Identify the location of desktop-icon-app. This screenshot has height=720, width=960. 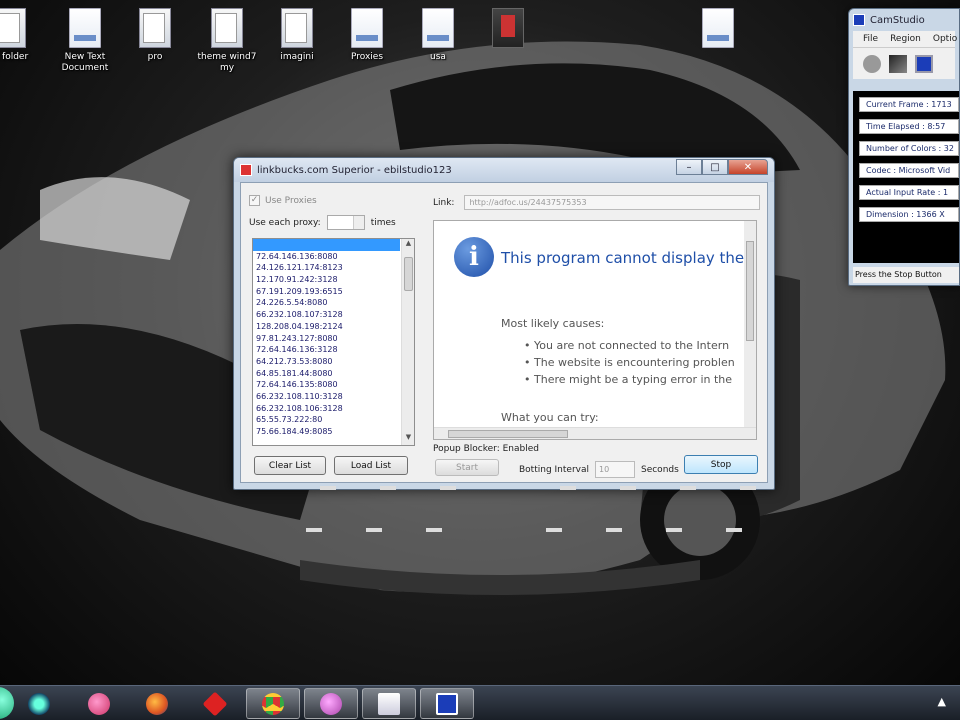
(508, 30).